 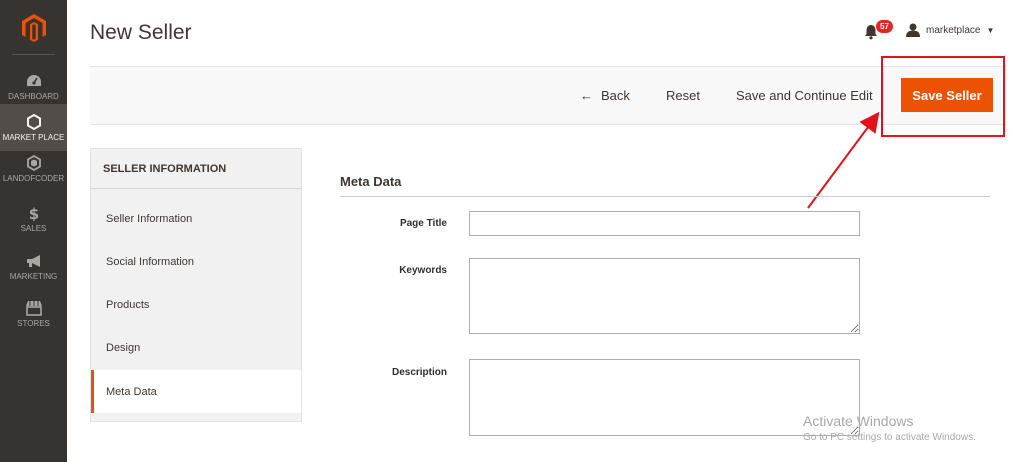 I want to click on page-title: New Seller, so click(x=141, y=32).